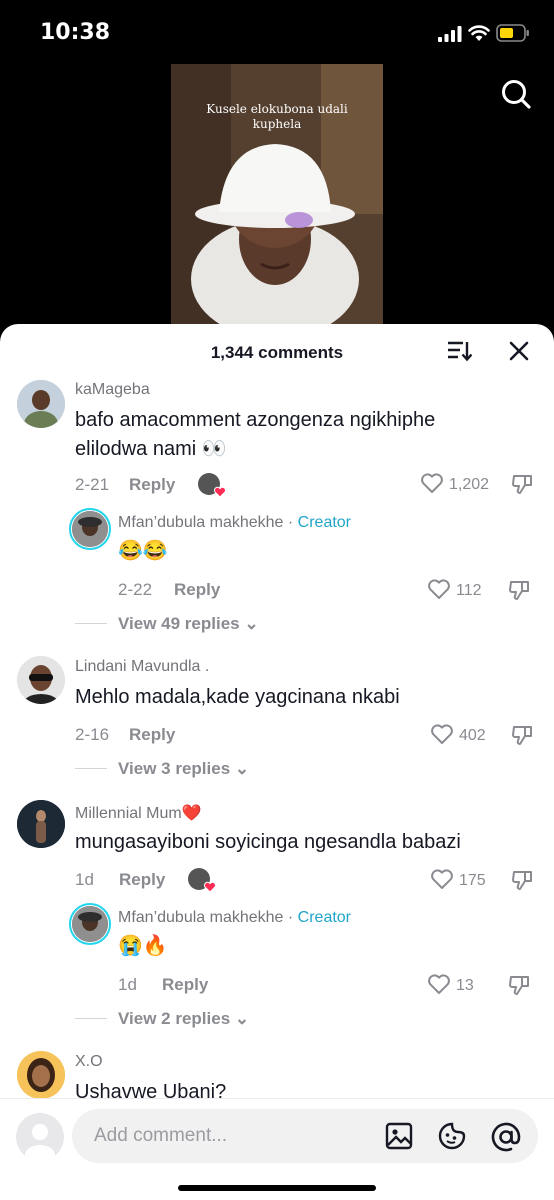 The width and height of the screenshot is (554, 1200). What do you see at coordinates (277, 32) in the screenshot?
I see `status-bar: 10:38` at bounding box center [277, 32].